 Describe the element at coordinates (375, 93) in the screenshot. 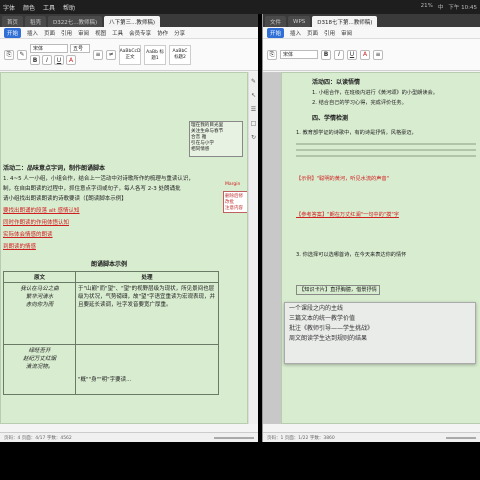

I see `body-line: 1. 小组合作，在班级内进行《黄河颂》的小型朗读会。` at that location.